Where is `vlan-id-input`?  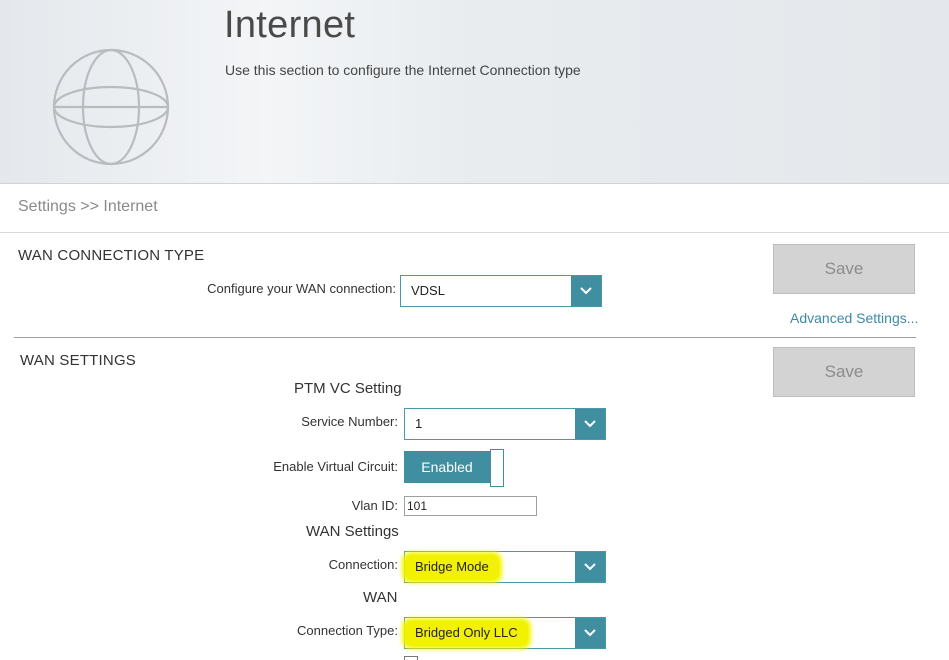 vlan-id-input is located at coordinates (470, 506).